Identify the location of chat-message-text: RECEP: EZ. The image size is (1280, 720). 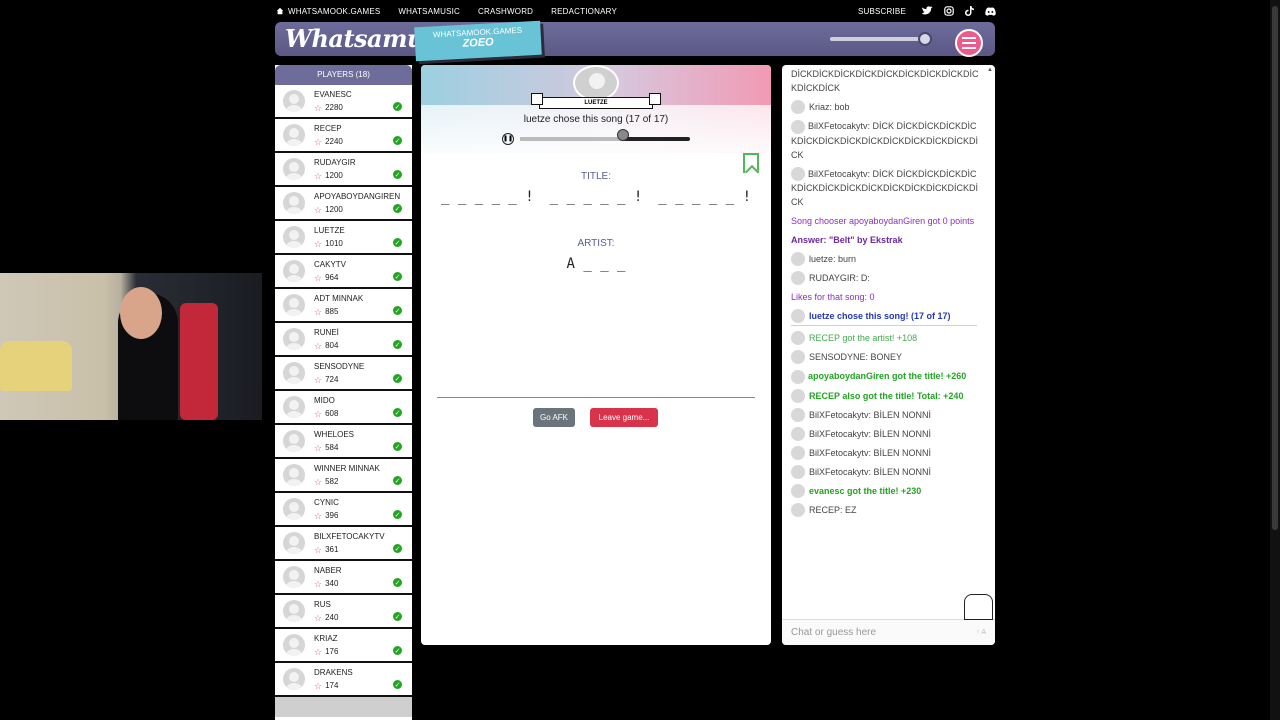
(833, 509).